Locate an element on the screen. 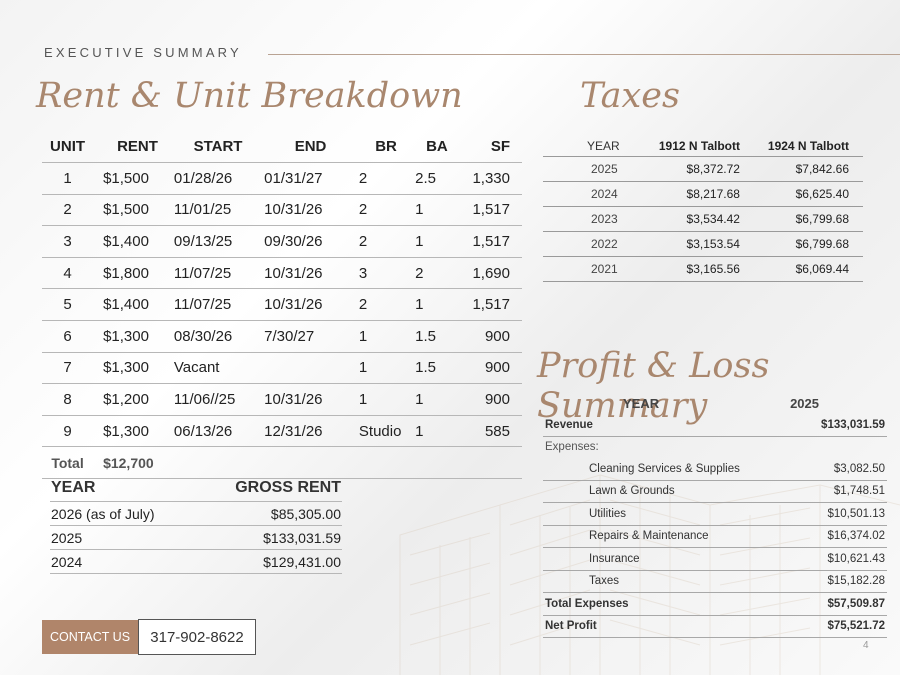  table-row: 2022 $3,153.54 $6,799.68 is located at coordinates (703, 244).